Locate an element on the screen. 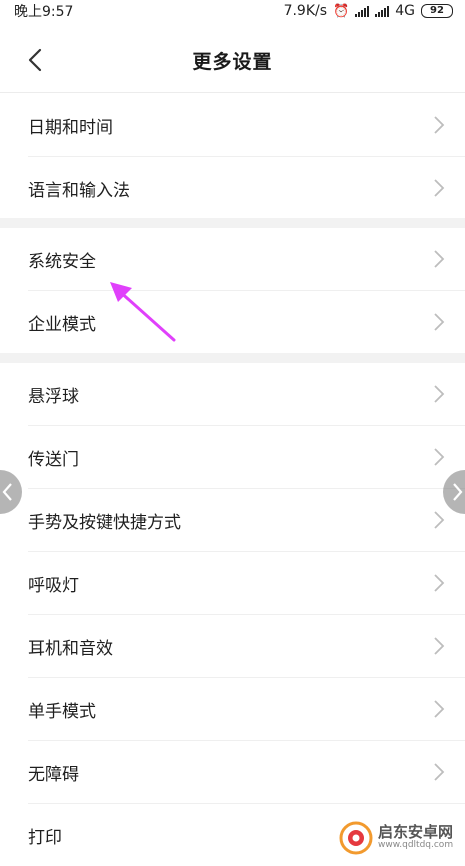  alarm-icon: ⏰ is located at coordinates (341, 11).